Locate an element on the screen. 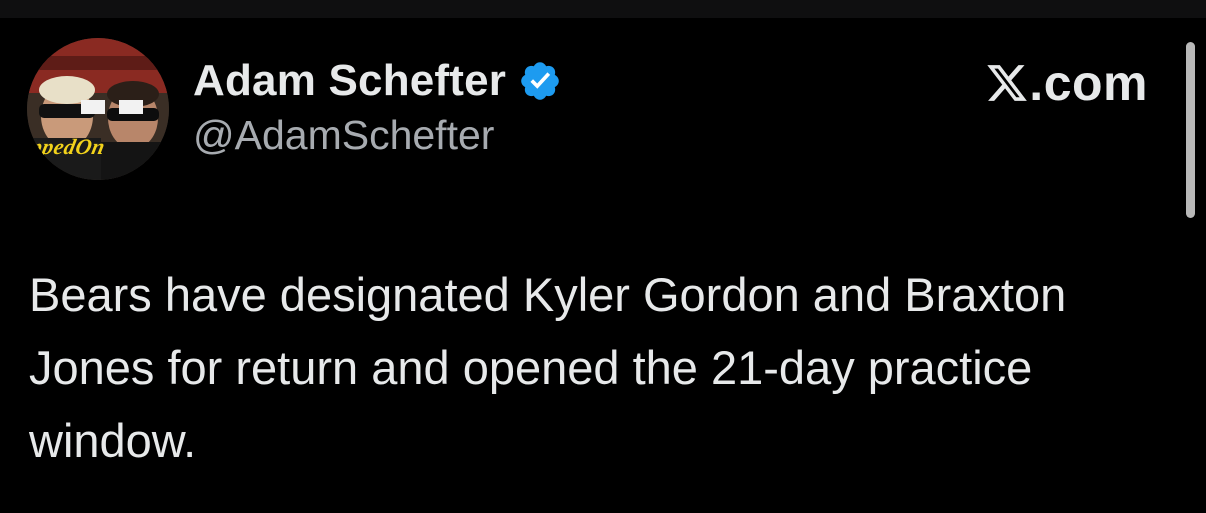 The image size is (1206, 513). avatar: ppedOn is located at coordinates (98, 109).